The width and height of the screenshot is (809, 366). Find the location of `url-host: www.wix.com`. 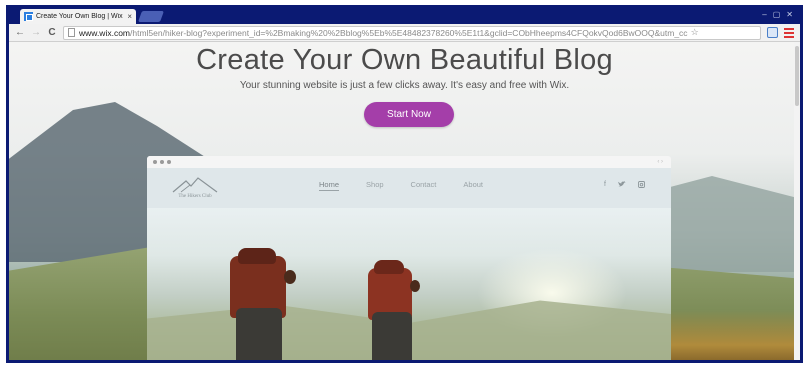

url-host: www.wix.com is located at coordinates (105, 32).